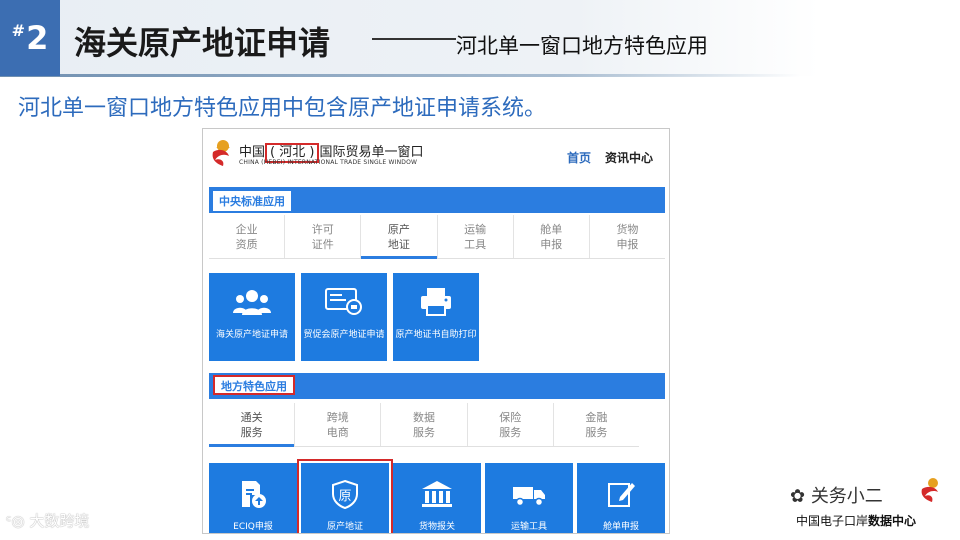  Describe the element at coordinates (337, 417) in the screenshot. I see `tab-line: 跨境` at that location.